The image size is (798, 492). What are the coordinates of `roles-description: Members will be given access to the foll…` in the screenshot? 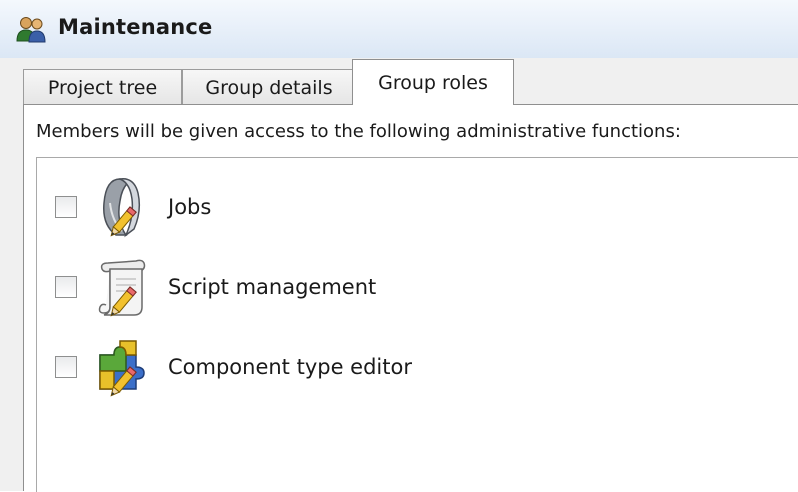 It's located at (358, 131).